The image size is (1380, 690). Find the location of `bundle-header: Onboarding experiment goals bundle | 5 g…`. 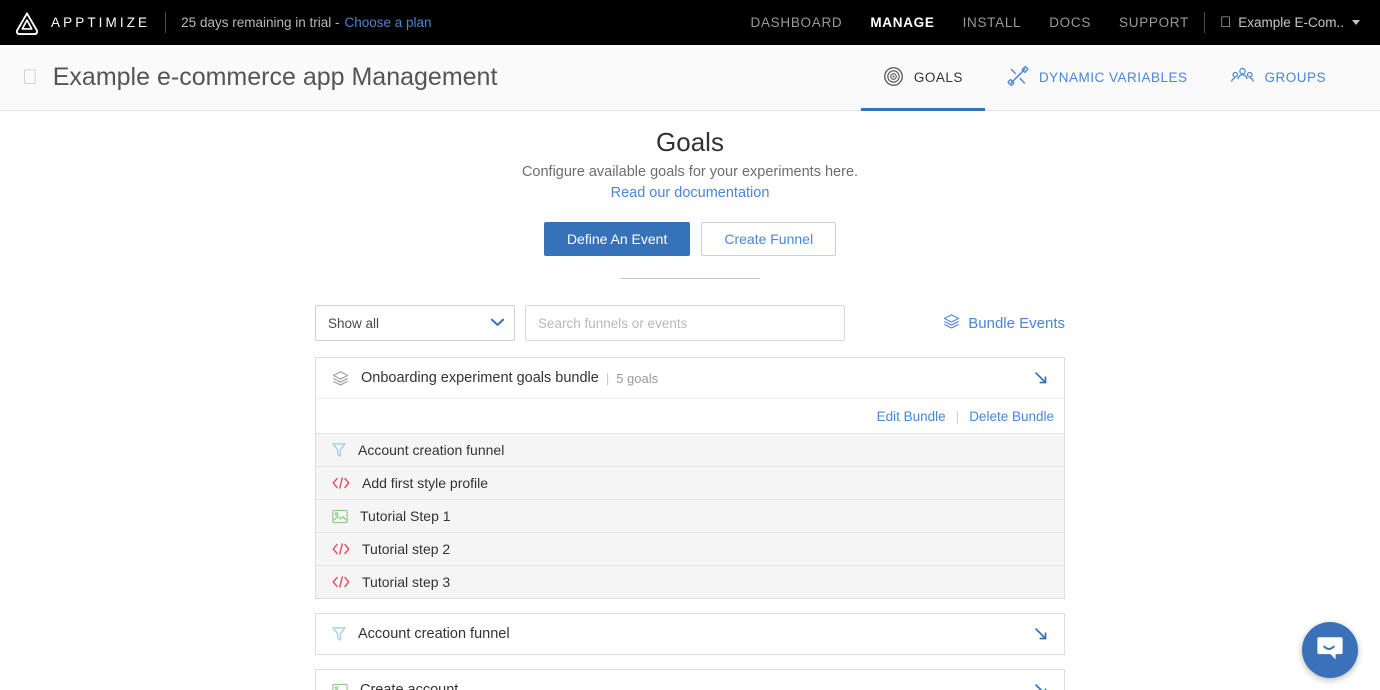

bundle-header: Onboarding experiment goals bundle | 5 g… is located at coordinates (690, 378).